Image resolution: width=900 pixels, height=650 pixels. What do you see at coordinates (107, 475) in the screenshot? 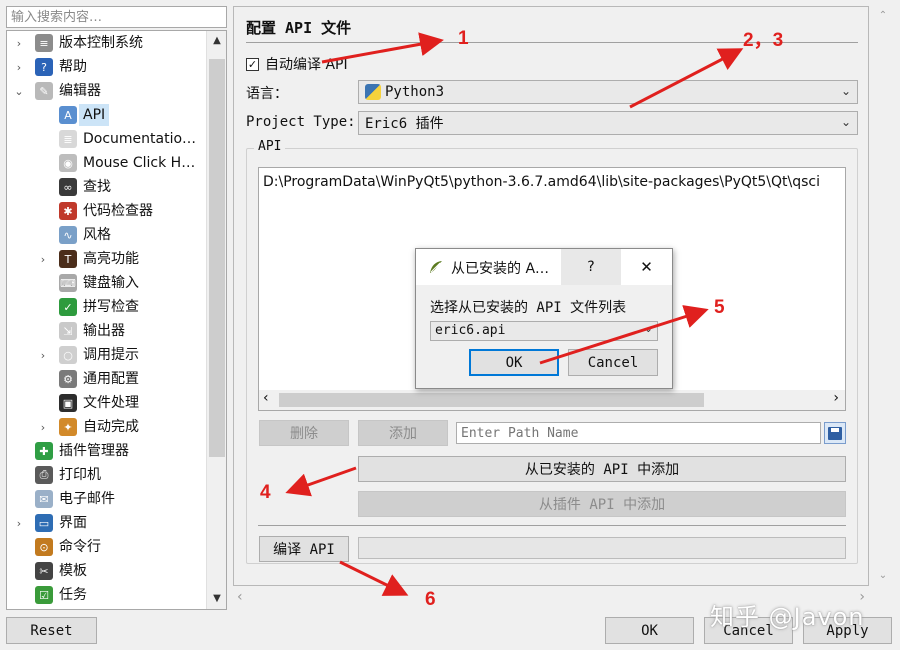
I see `tree-item: ⎙ 打印机` at bounding box center [107, 475].